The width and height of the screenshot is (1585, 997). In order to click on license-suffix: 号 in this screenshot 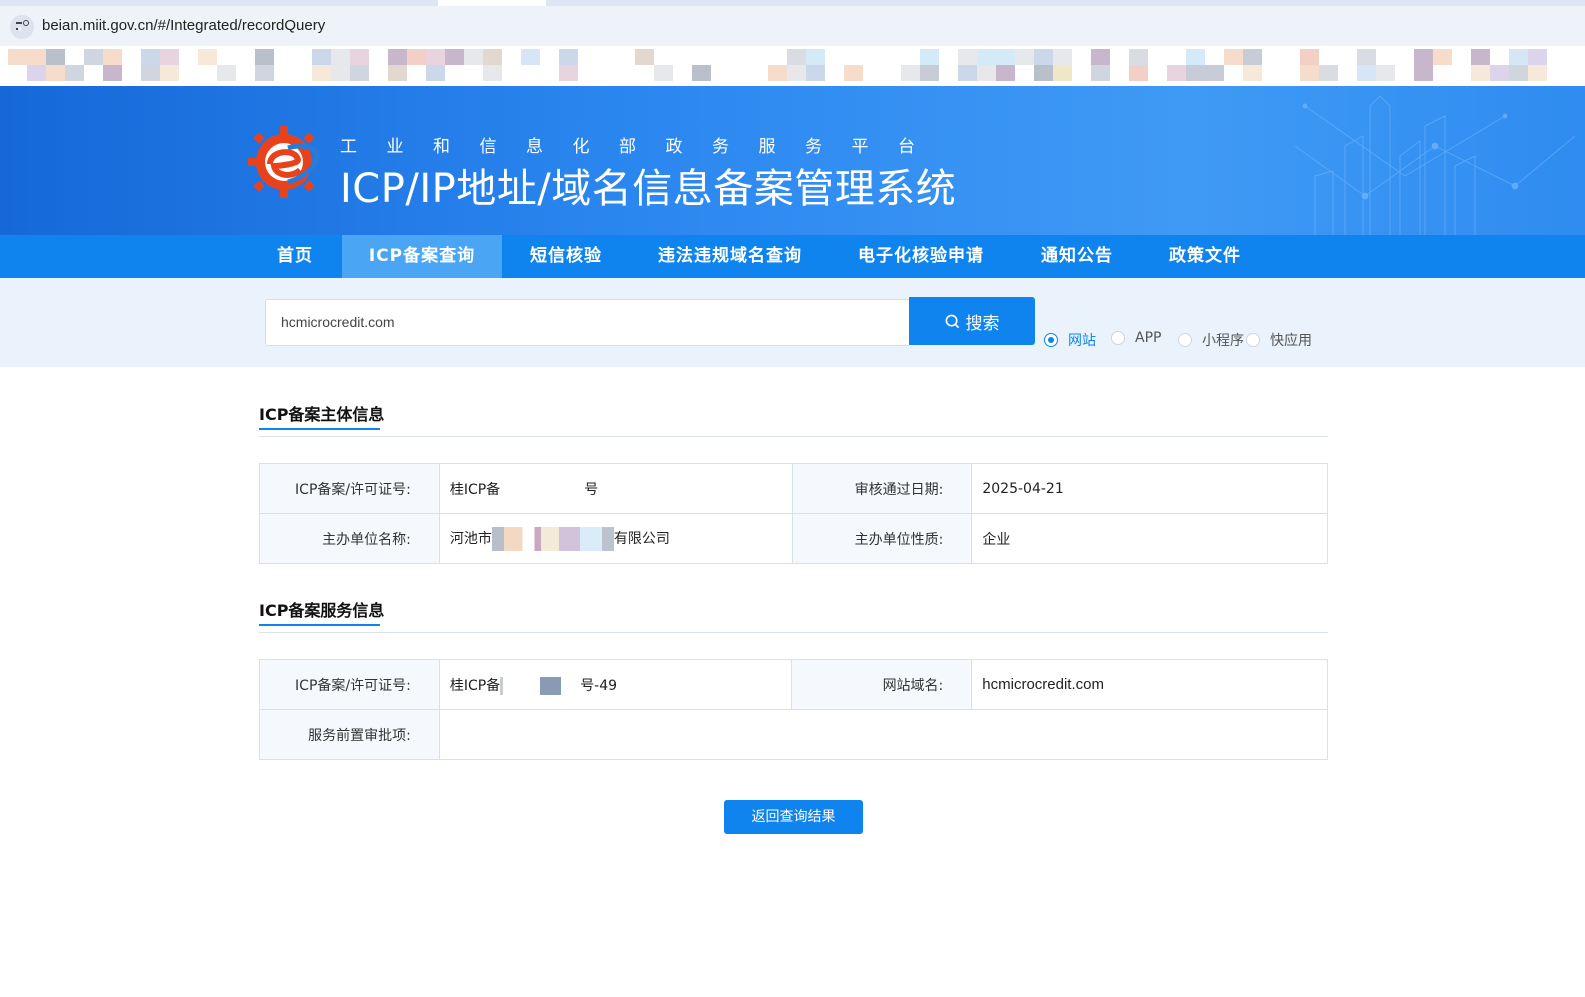, I will do `click(591, 489)`.